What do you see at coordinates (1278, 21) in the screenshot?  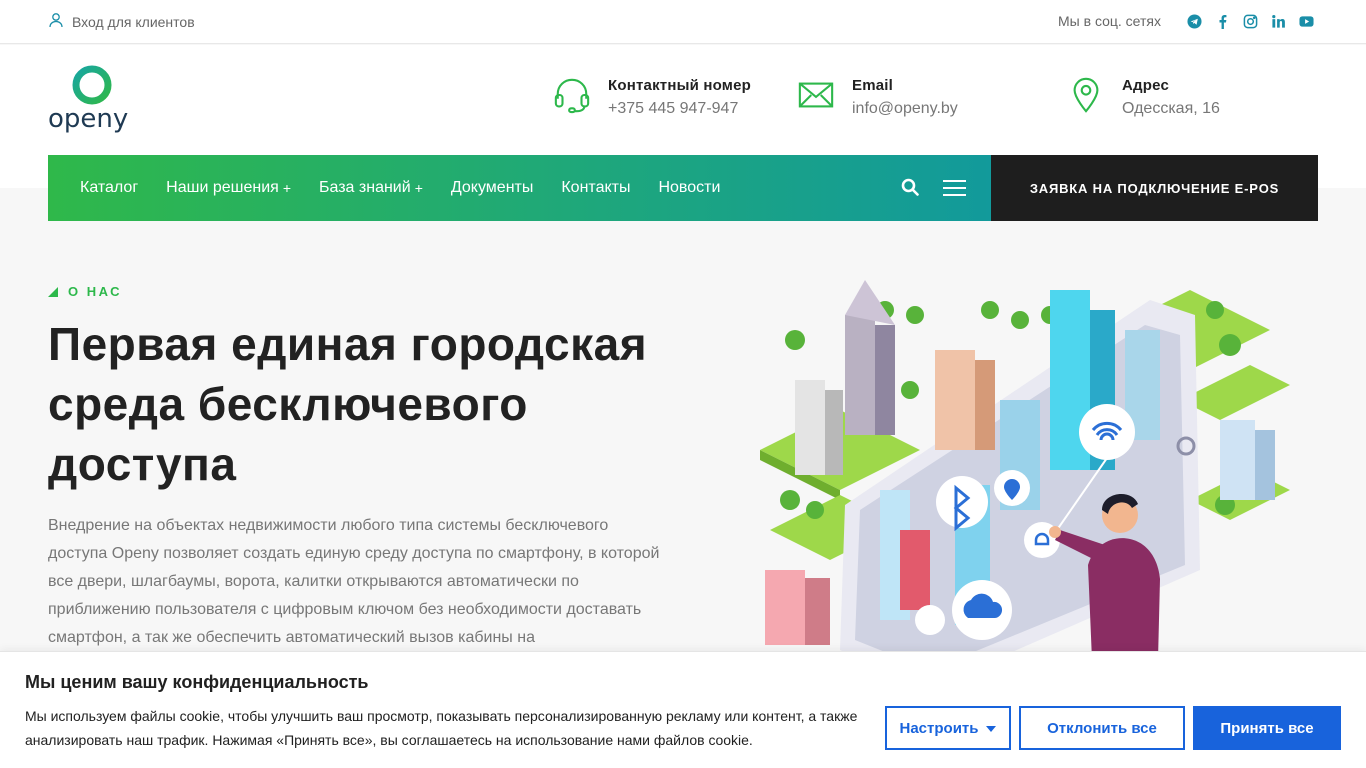 I see `linkedin-icon` at bounding box center [1278, 21].